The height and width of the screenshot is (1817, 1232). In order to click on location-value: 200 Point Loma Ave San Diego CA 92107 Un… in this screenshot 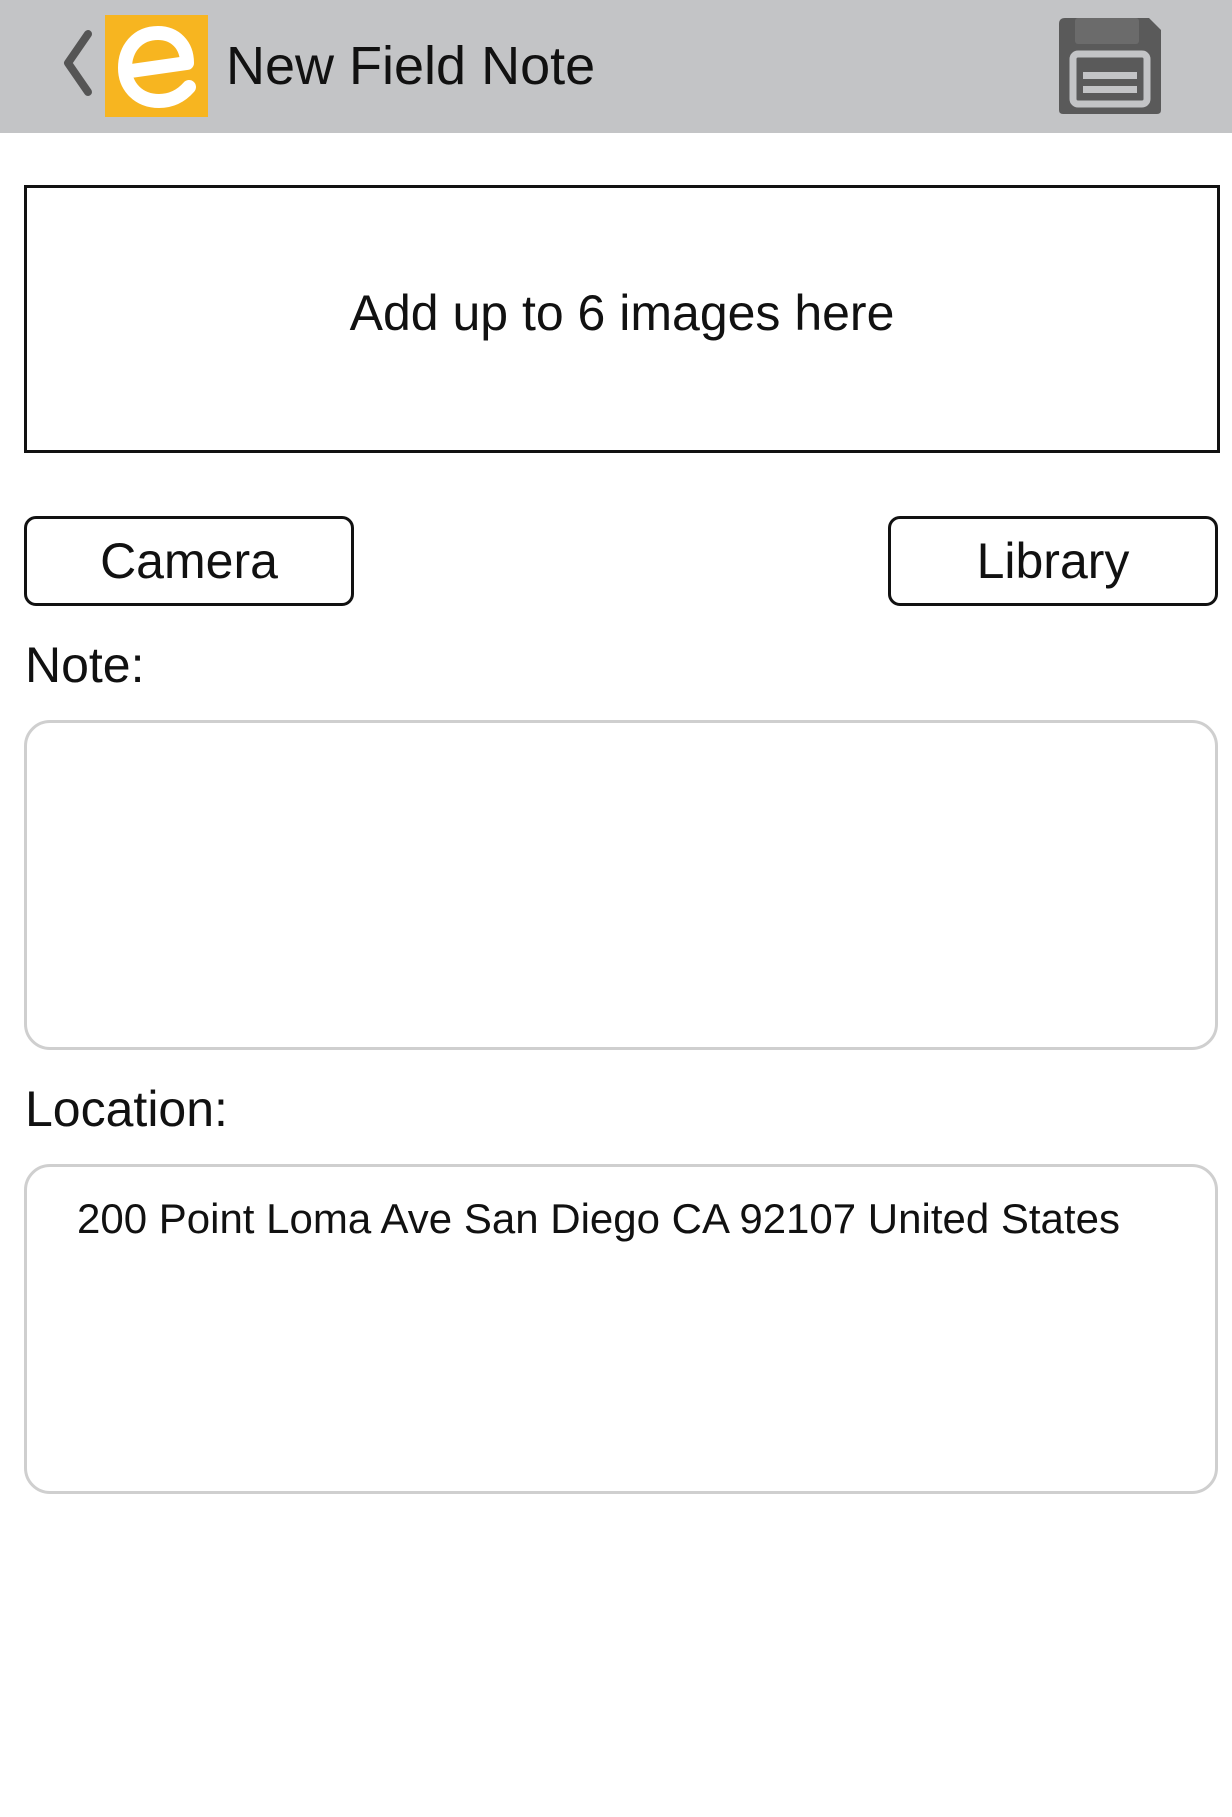, I will do `click(598, 1218)`.